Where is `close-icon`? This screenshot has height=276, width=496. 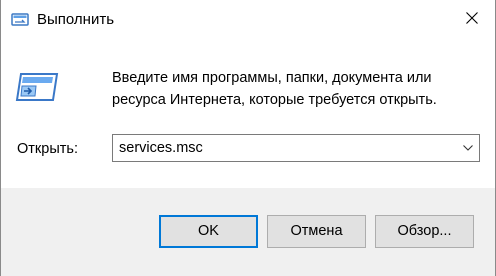
close-icon is located at coordinates (472, 20).